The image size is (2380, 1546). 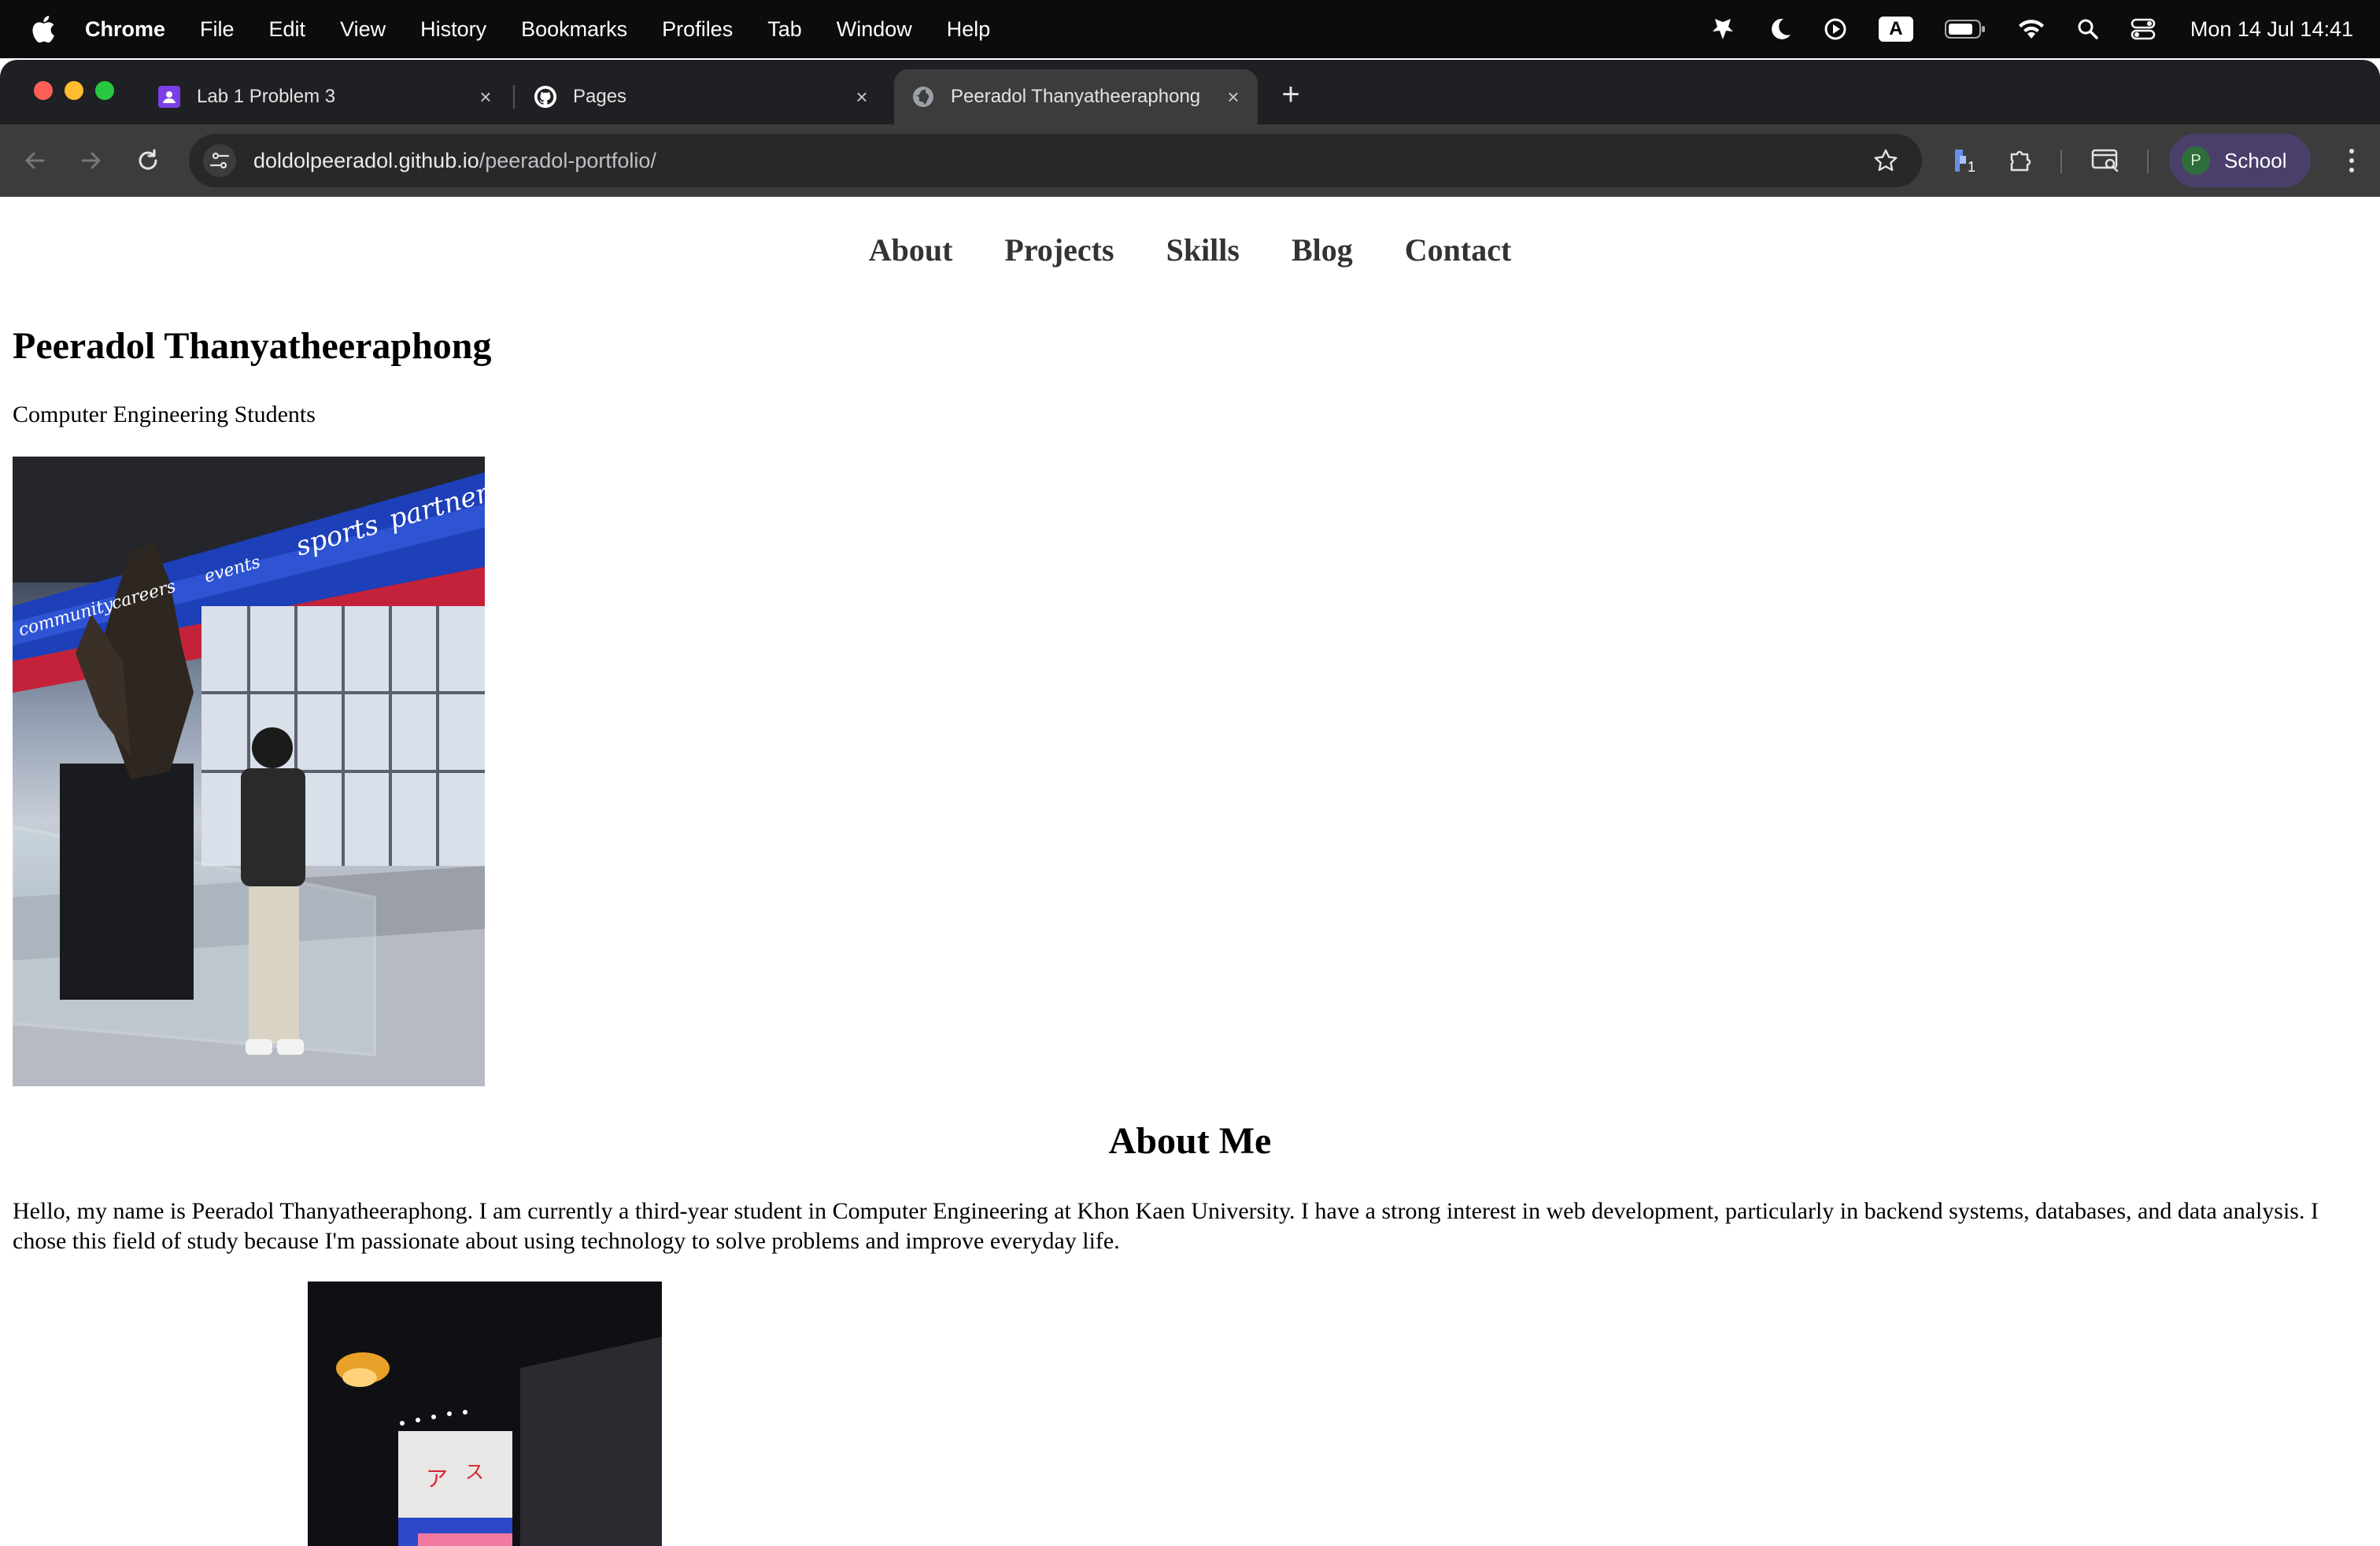 I want to click on input-source-indicator: A, so click(x=1895, y=29).